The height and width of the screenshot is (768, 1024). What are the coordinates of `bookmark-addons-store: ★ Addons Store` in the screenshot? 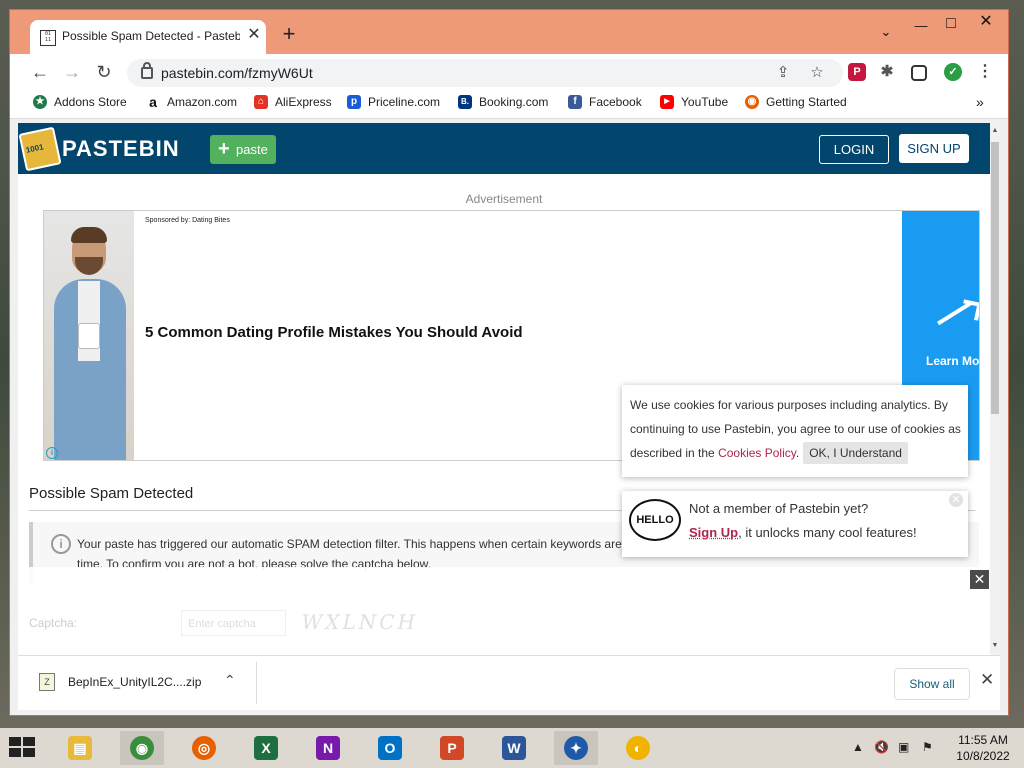 It's located at (80, 104).